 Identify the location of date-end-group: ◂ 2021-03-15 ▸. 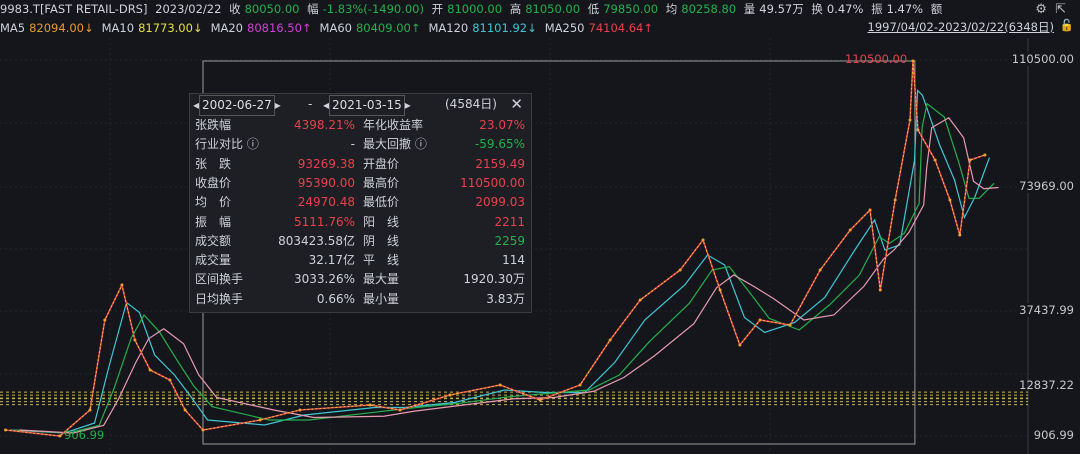
(367, 105).